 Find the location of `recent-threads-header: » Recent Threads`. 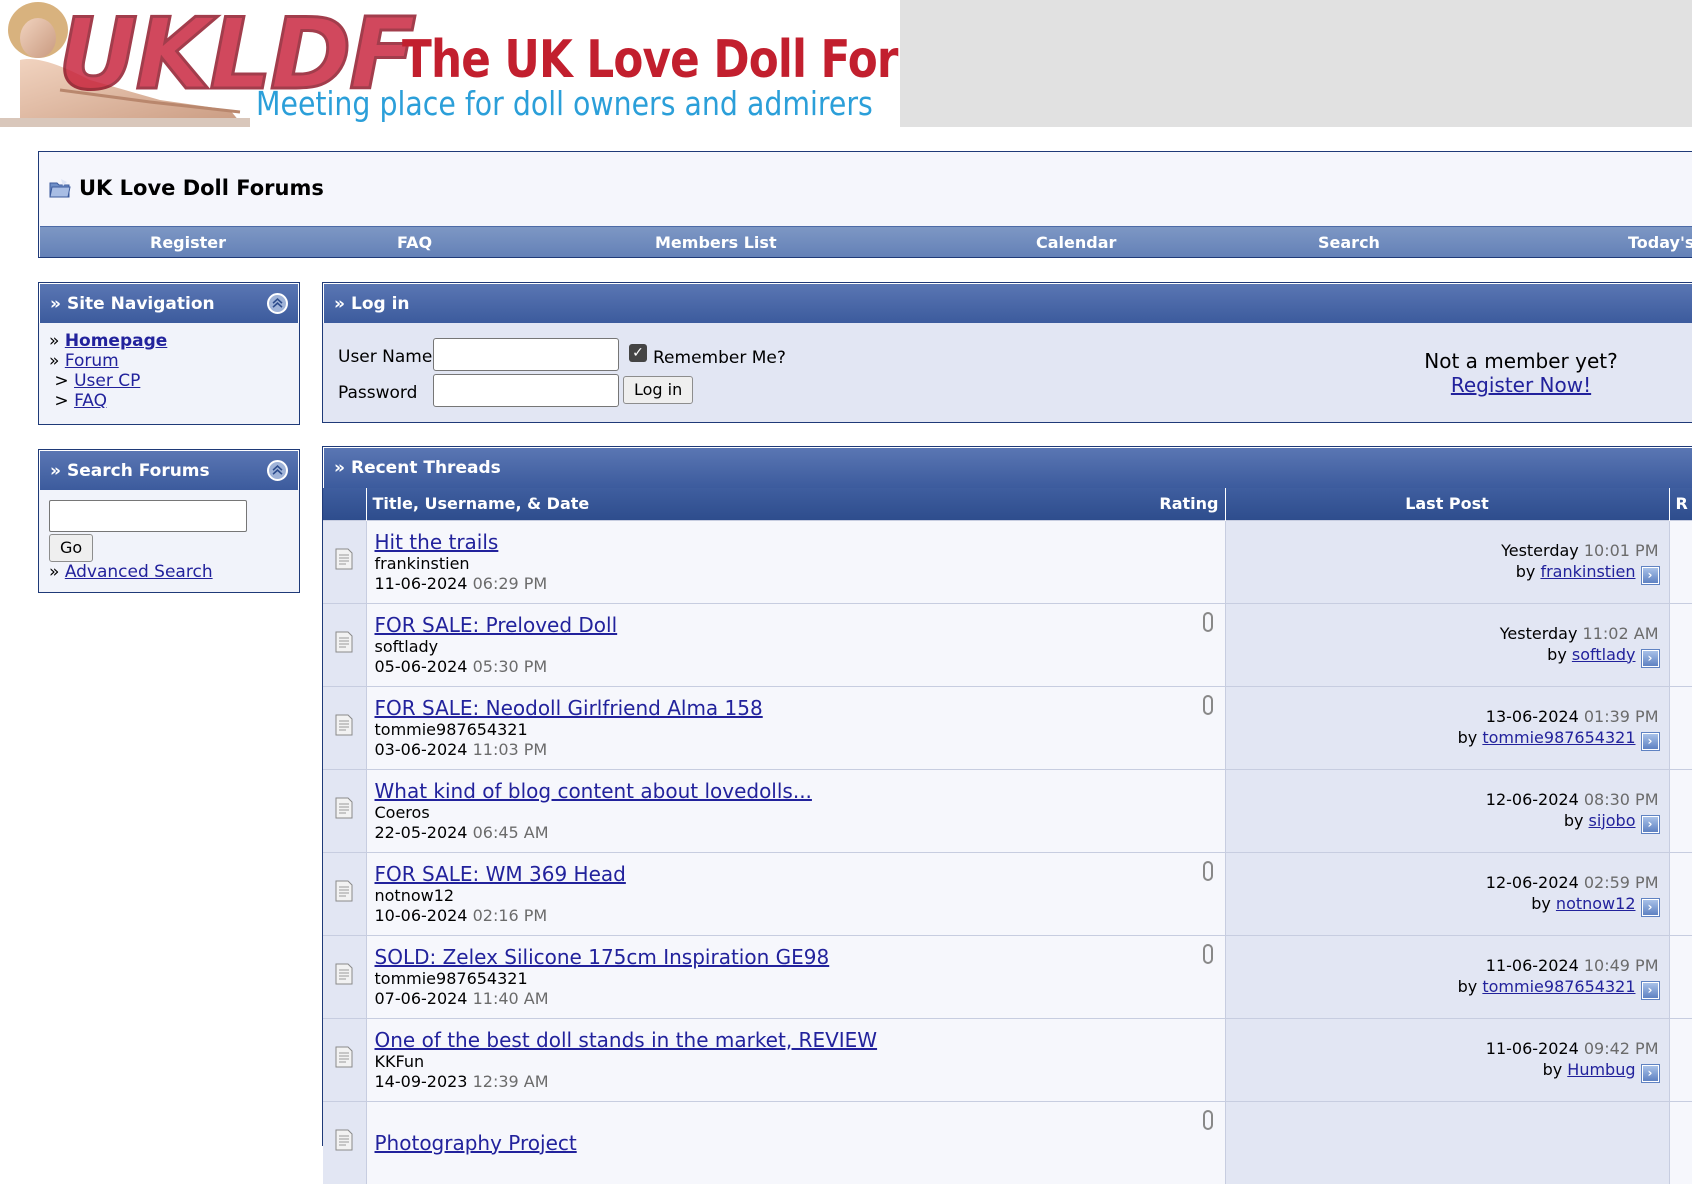

recent-threads-header: » Recent Threads is located at coordinates (1007, 467).